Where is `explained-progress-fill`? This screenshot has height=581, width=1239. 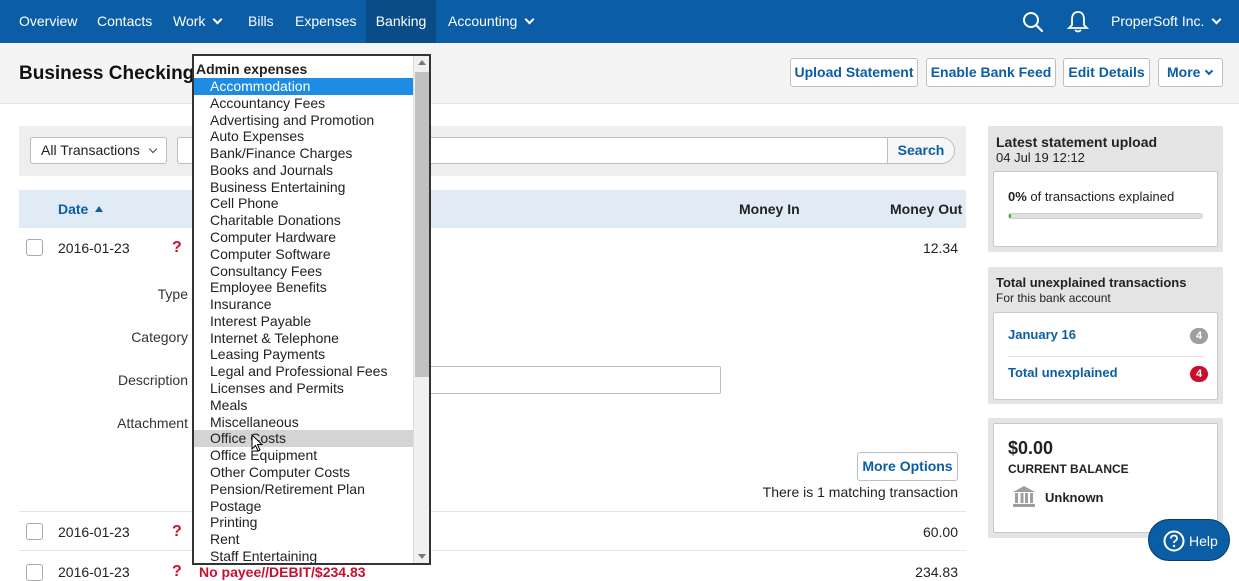 explained-progress-fill is located at coordinates (1010, 216).